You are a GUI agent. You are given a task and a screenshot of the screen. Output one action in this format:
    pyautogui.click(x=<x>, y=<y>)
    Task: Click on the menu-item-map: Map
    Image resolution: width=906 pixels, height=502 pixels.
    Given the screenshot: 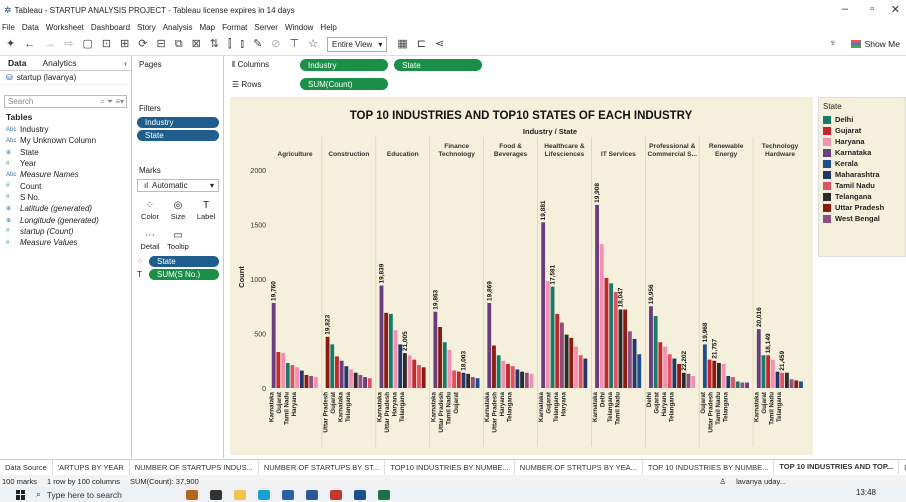 What is the action you would take?
    pyautogui.click(x=208, y=27)
    